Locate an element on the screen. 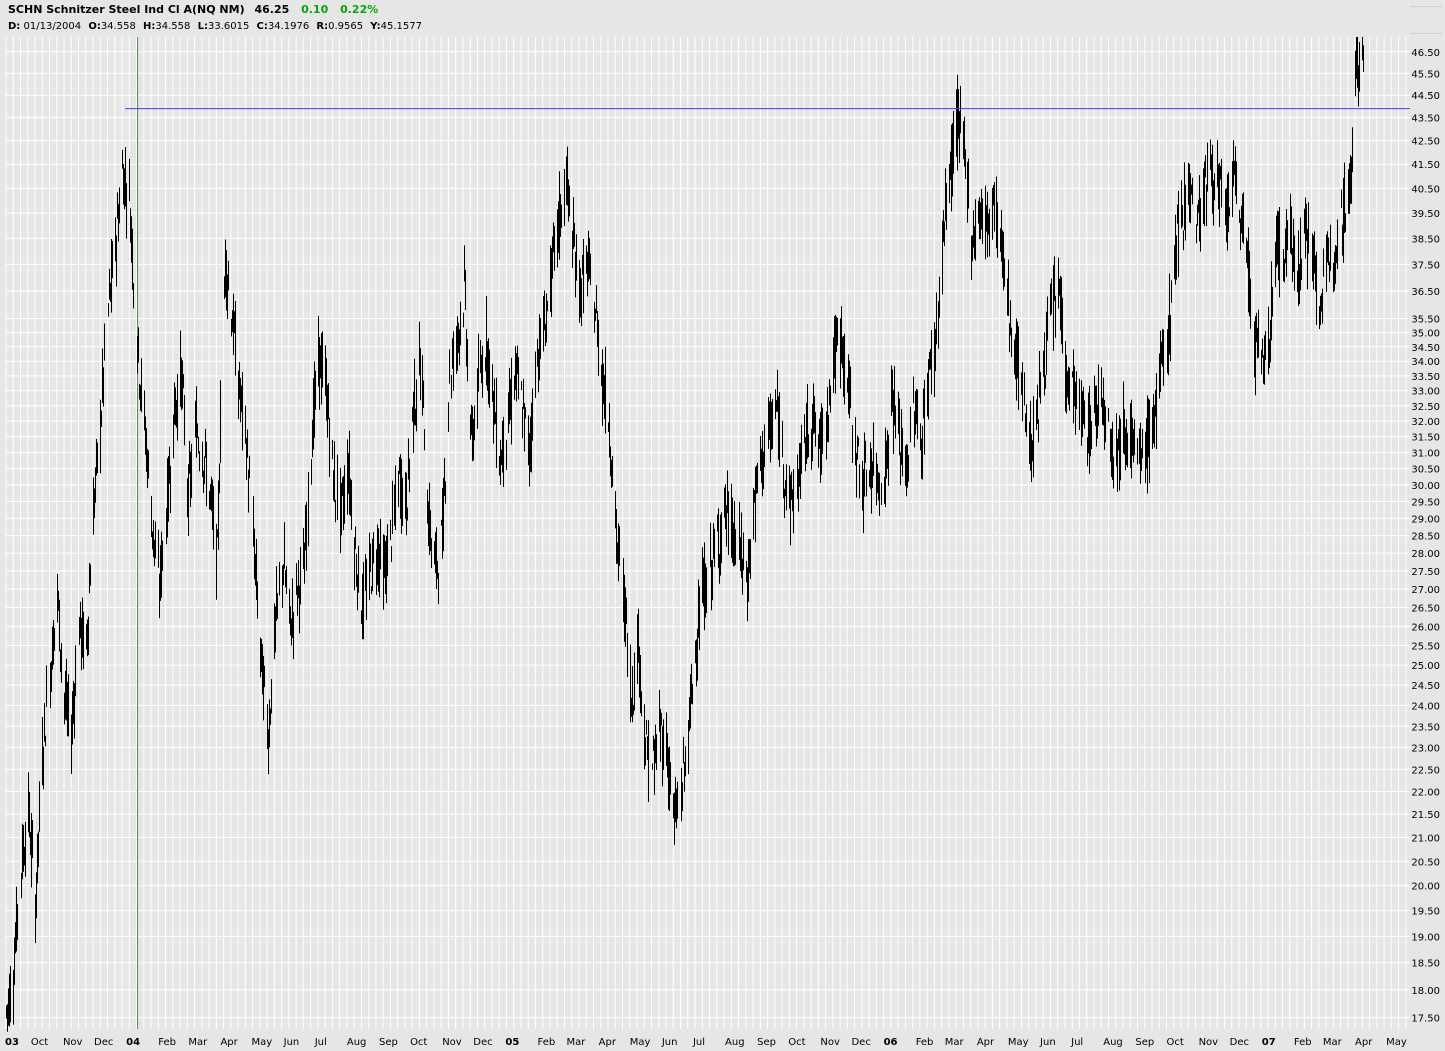 Image resolution: width=1445 pixels, height=1051 pixels. y-tick-label: 37.50 is located at coordinates (1425, 265).